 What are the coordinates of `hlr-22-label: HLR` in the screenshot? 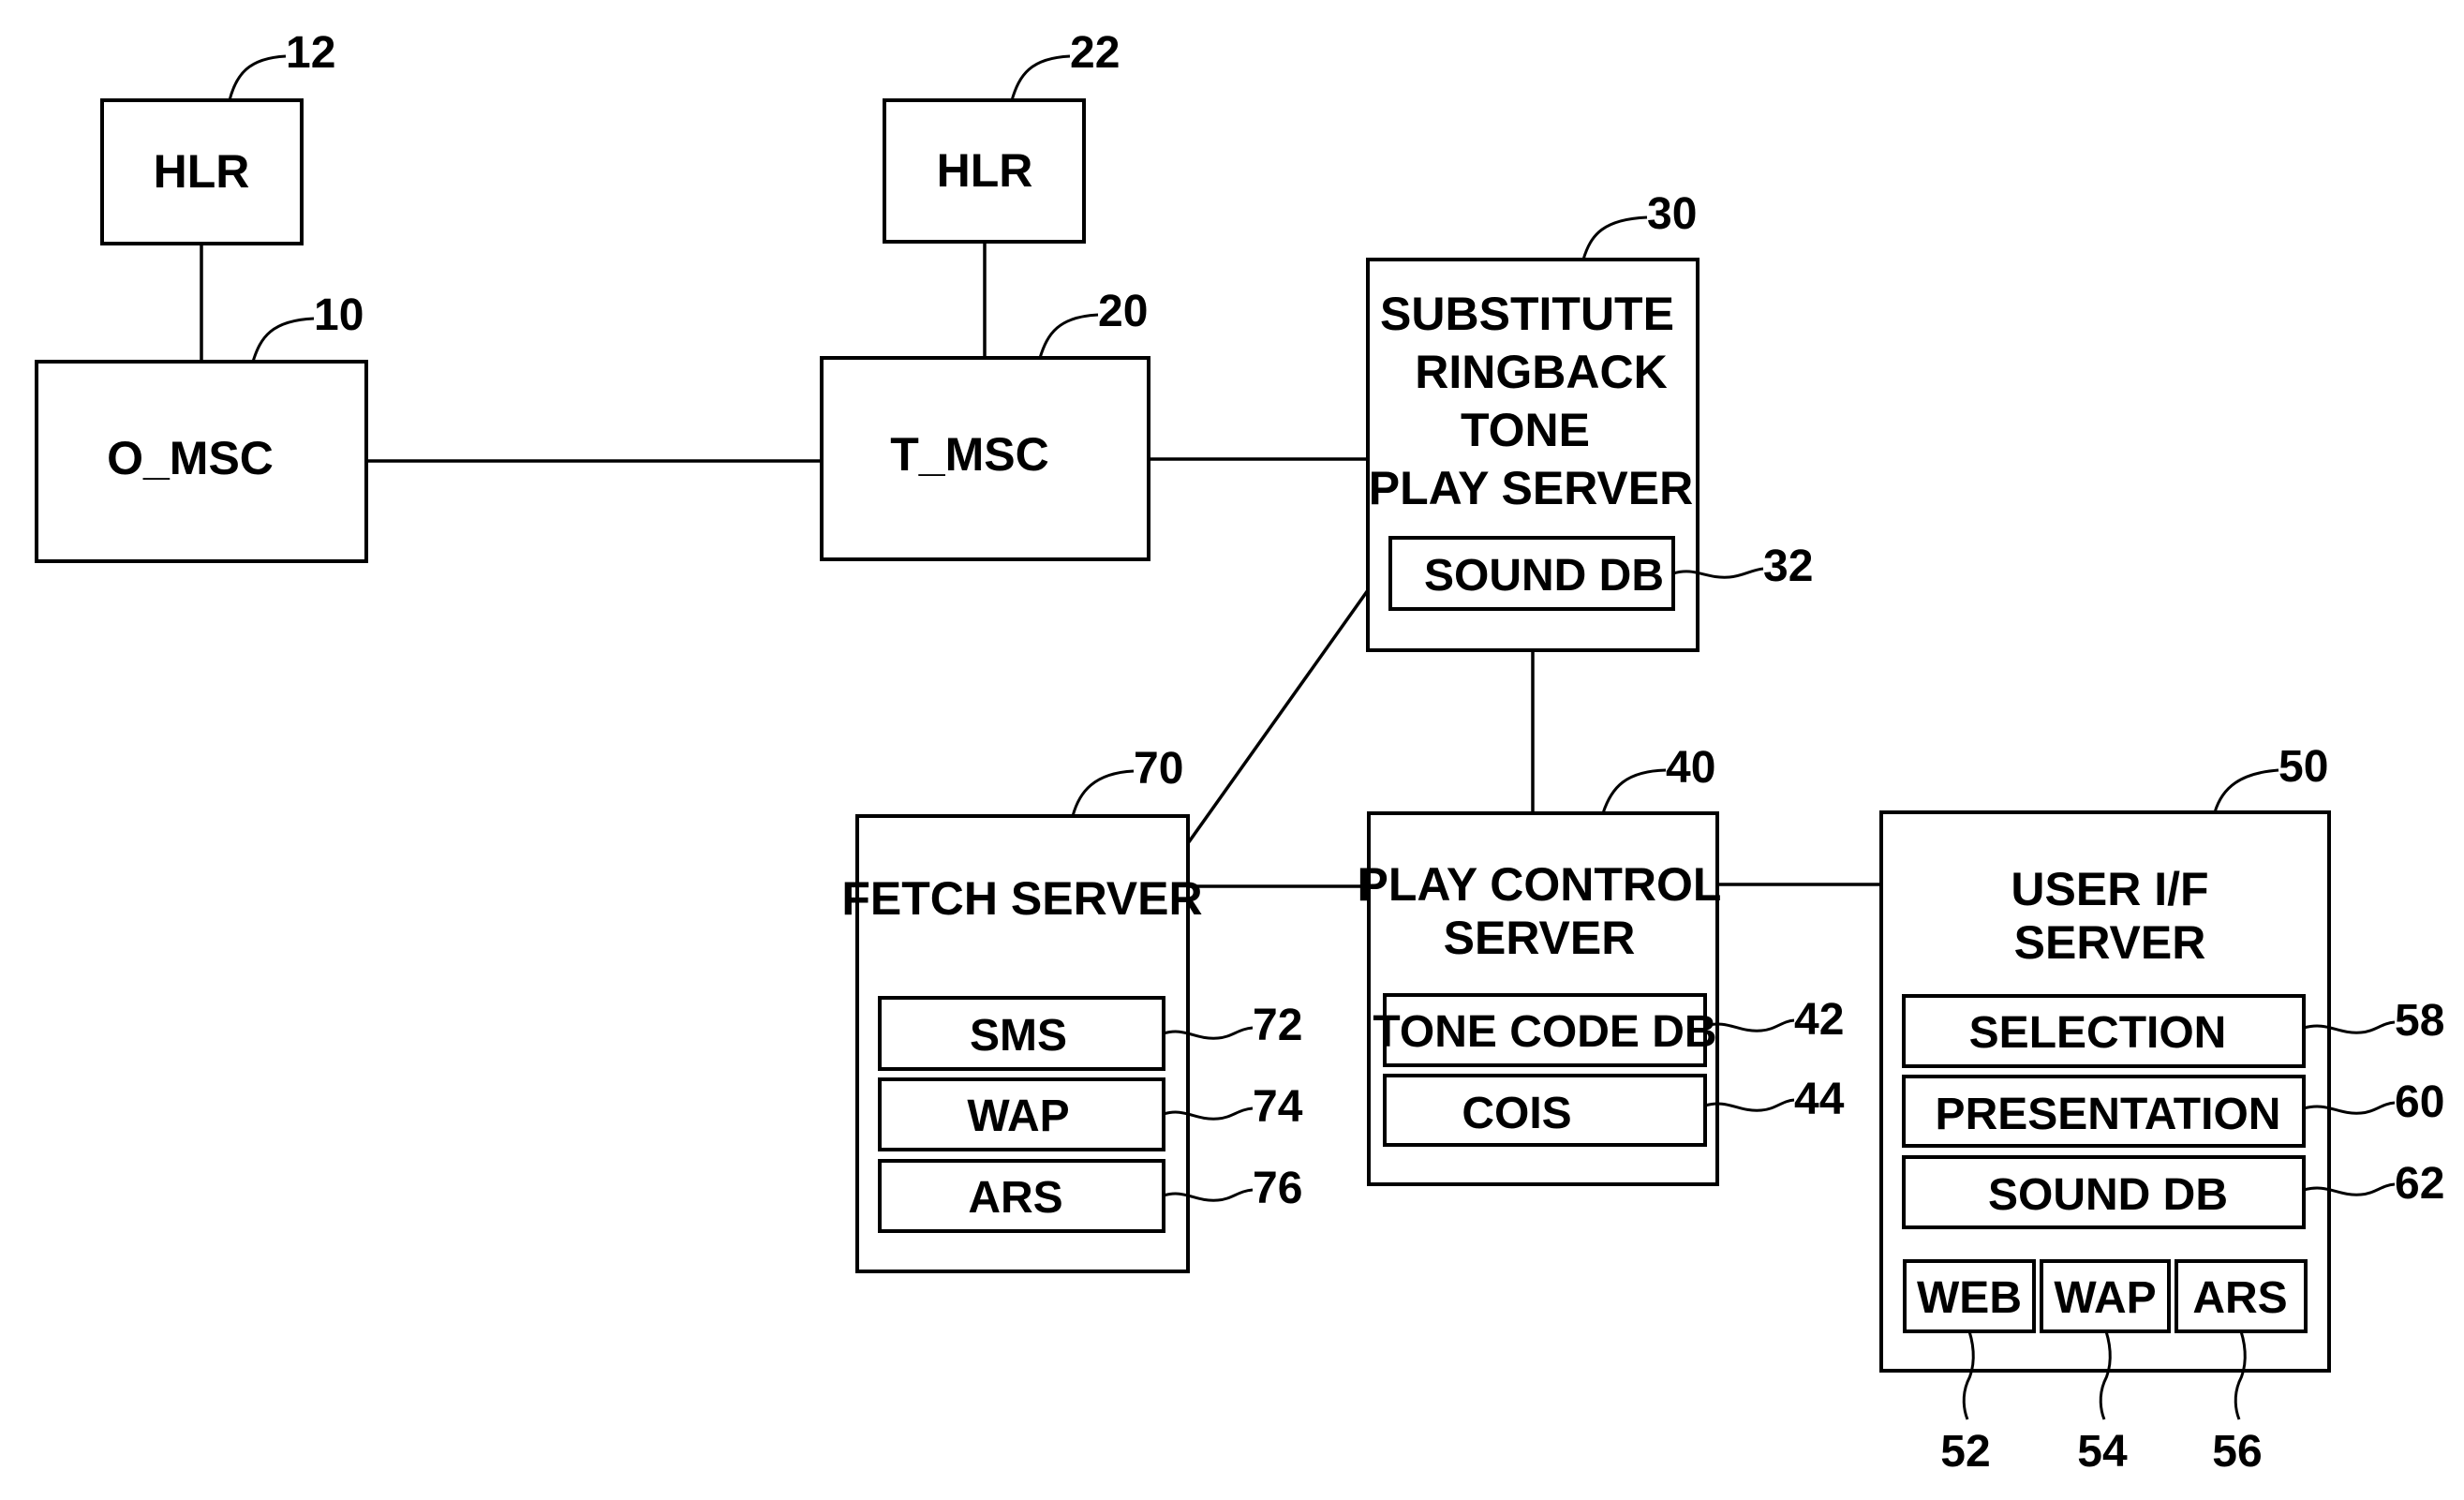 It's located at (985, 170).